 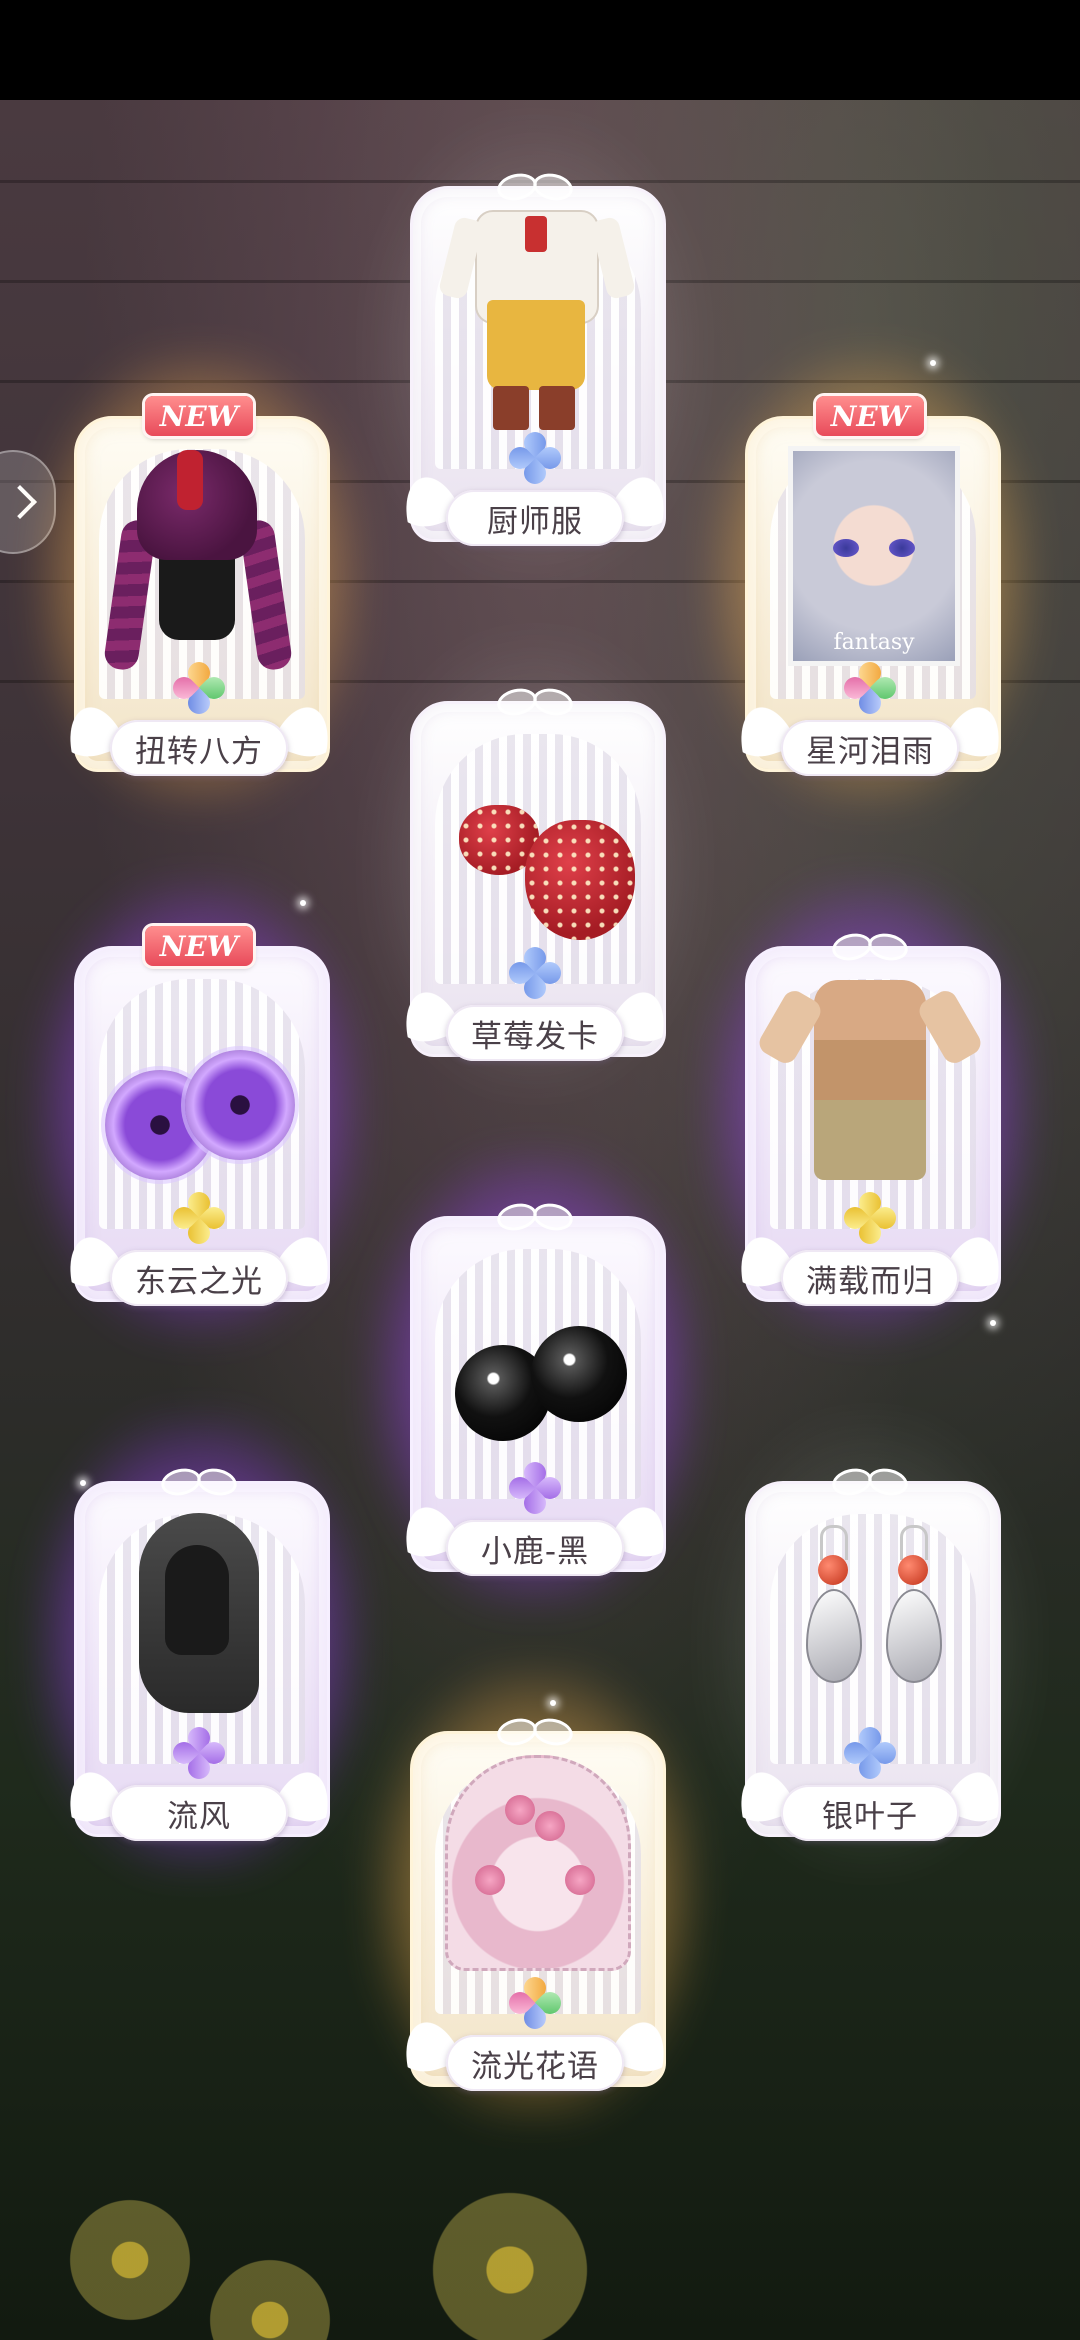 I want to click on item-card-fawn-black: 小鹿-黑, so click(x=535, y=1379).